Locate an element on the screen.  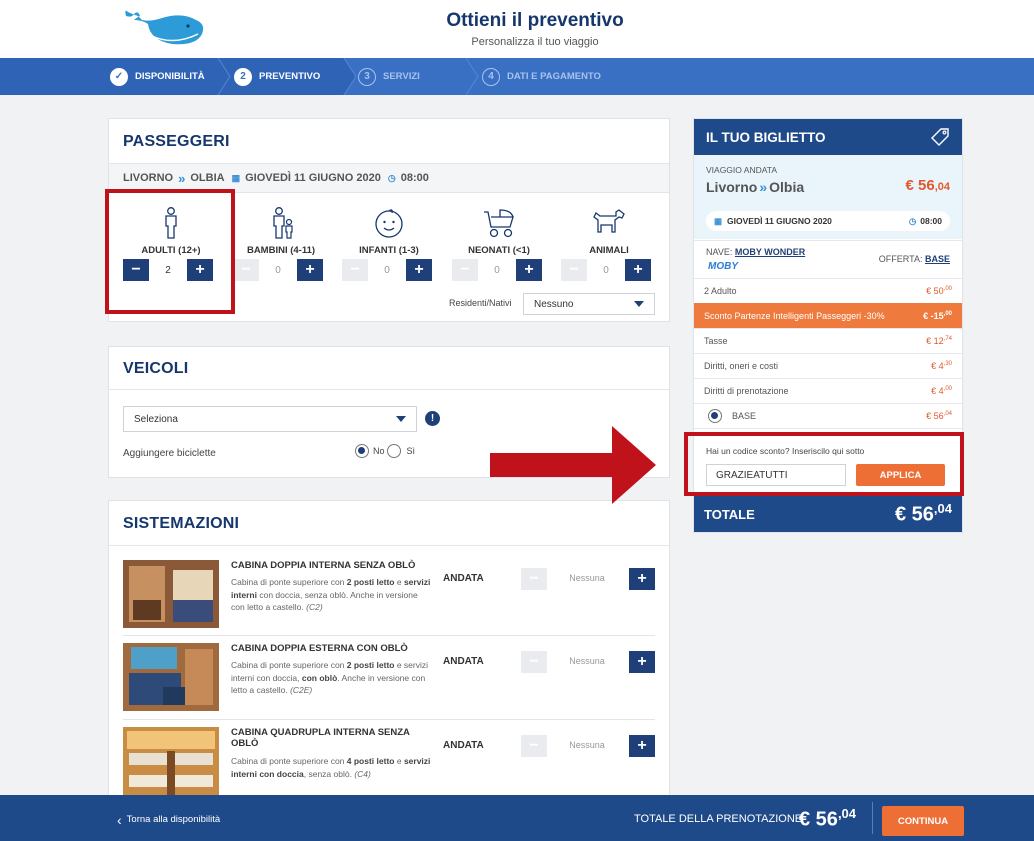
infants-stepper: − 0 + is located at coordinates (387, 270).